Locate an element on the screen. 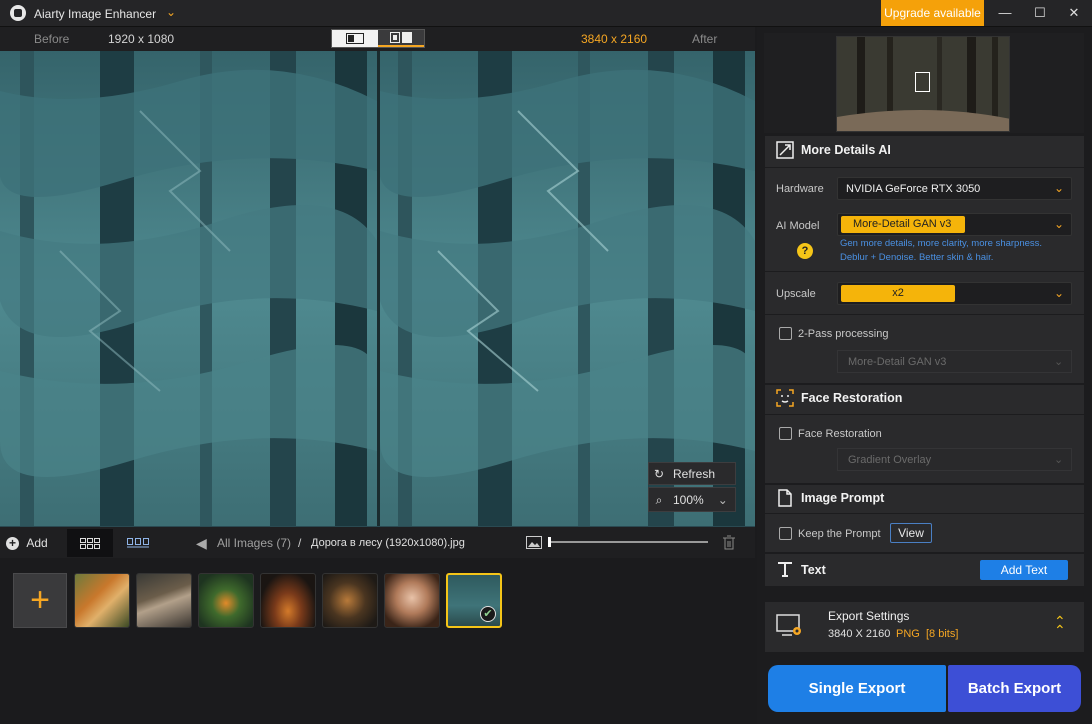 Image resolution: width=1092 pixels, height=724 pixels. hardware-value: NVIDIA GeForce RTX 3050 is located at coordinates (913, 189).